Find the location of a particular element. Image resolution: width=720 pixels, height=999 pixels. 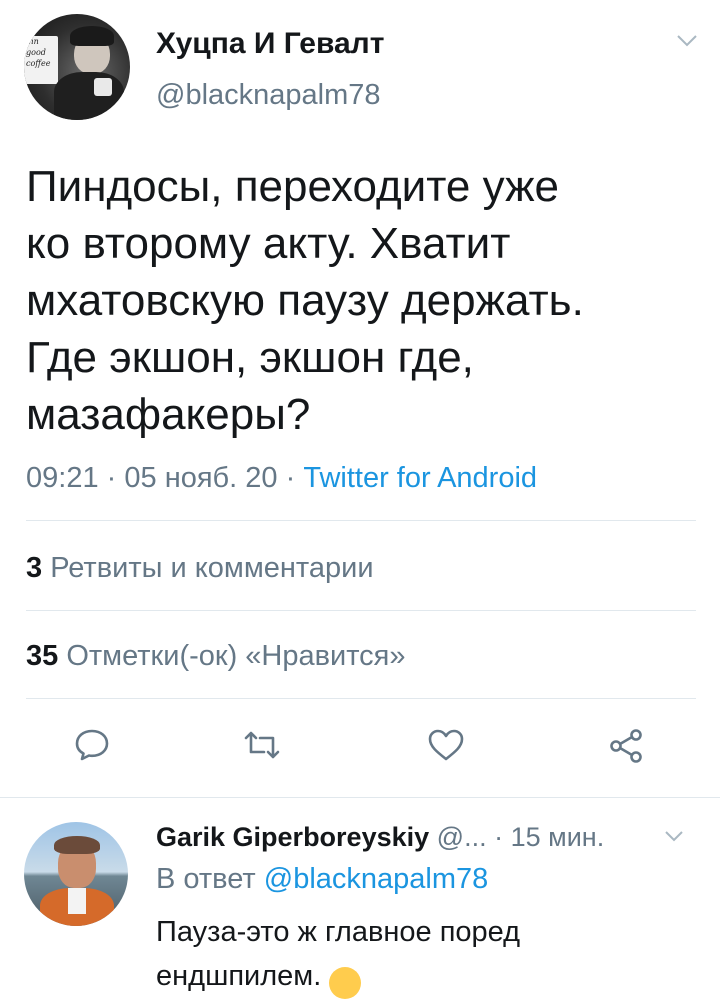

author-handle: @blacknapalm78 is located at coordinates (268, 95).